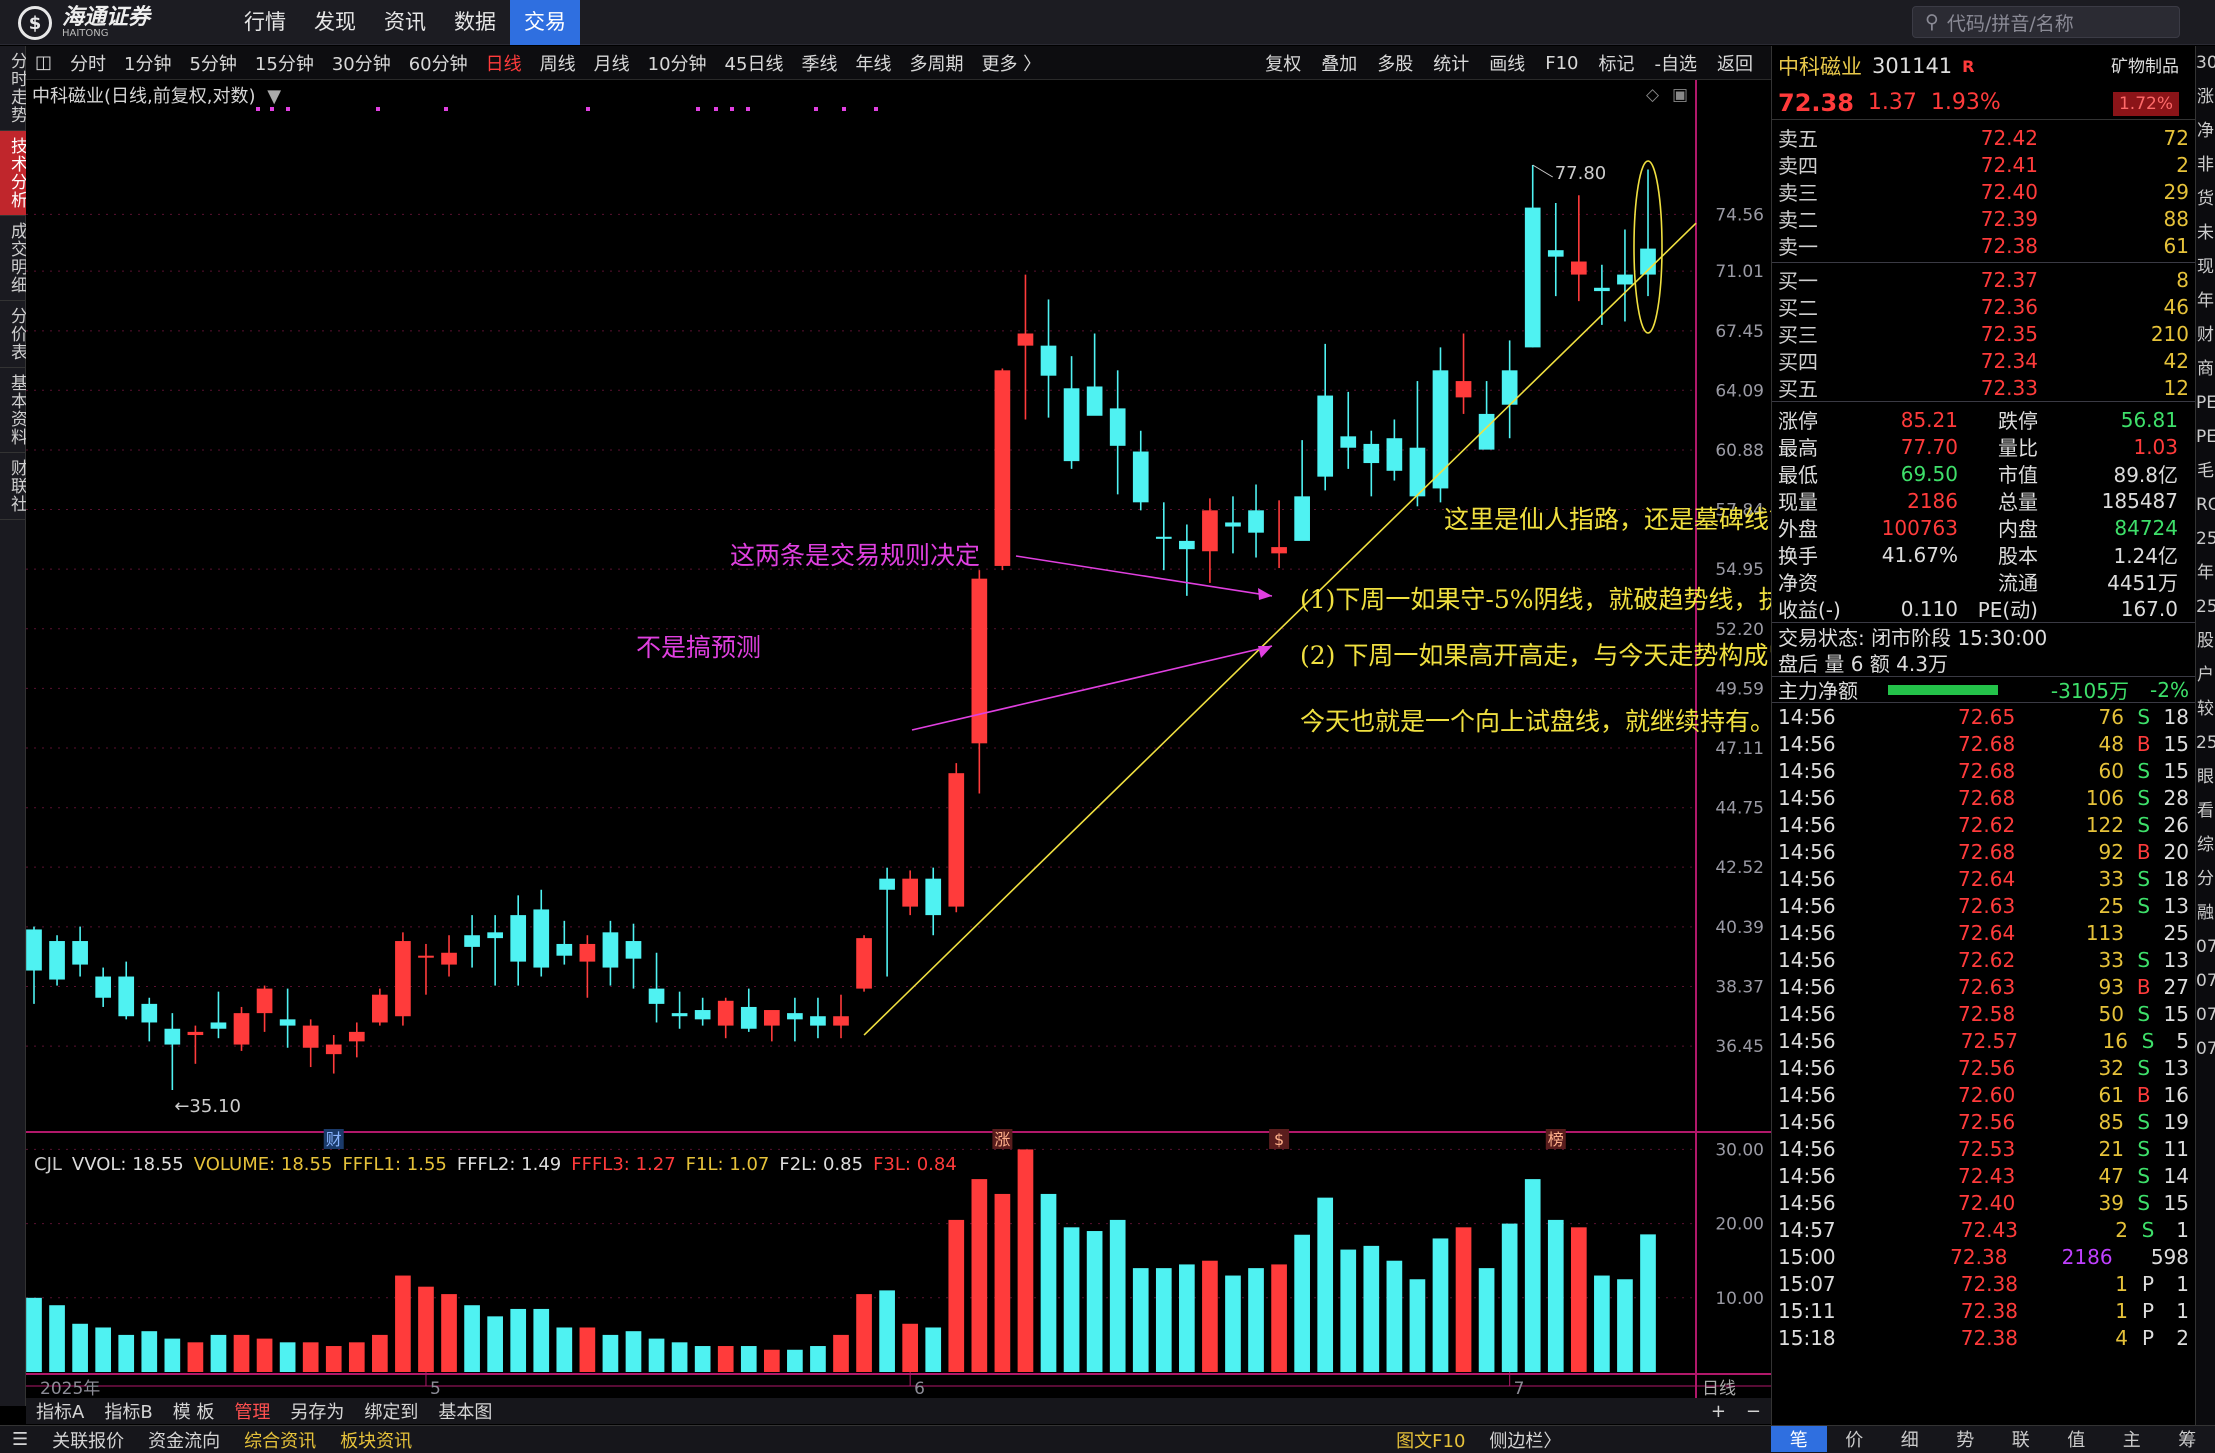 This screenshot has width=2215, height=1453. Describe the element at coordinates (405, 22) in the screenshot. I see `menu-news: 资讯` at that location.